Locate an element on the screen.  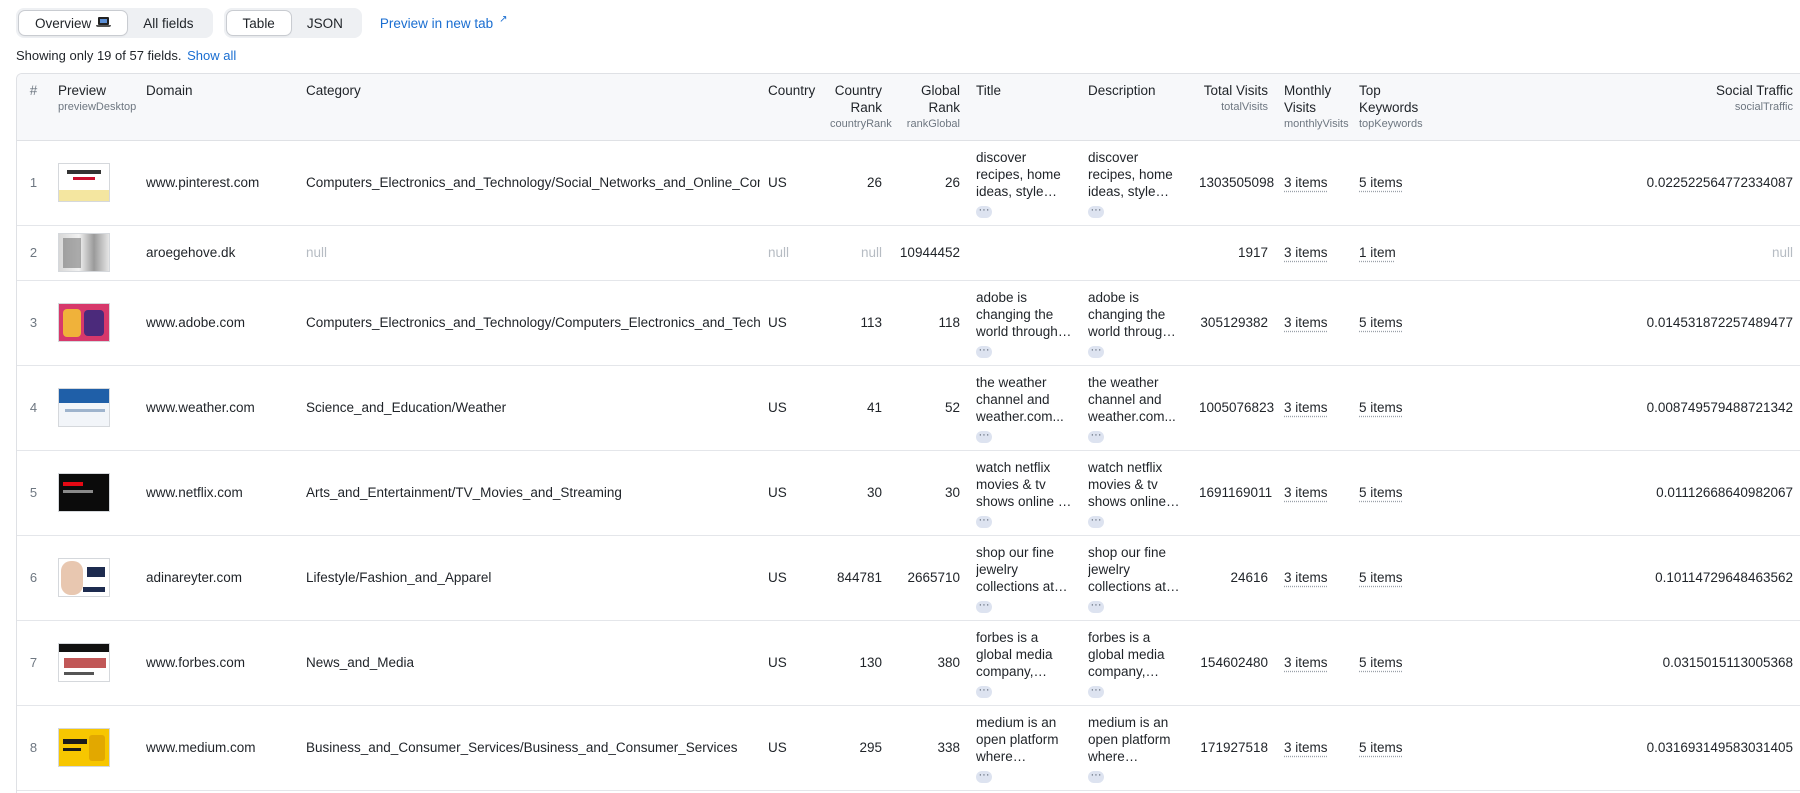
total-visits-cell: 171927518 is located at coordinates (1234, 747).